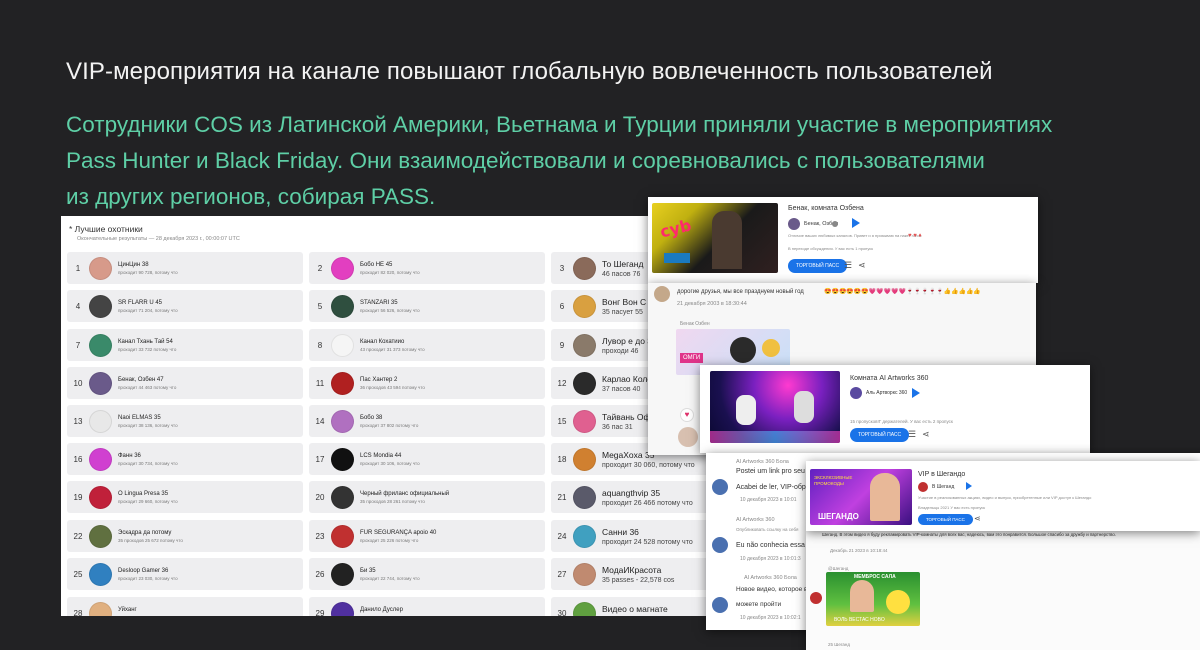  Describe the element at coordinates (371, 417) in the screenshot. I see `channel-name: Бобо 38` at that location.